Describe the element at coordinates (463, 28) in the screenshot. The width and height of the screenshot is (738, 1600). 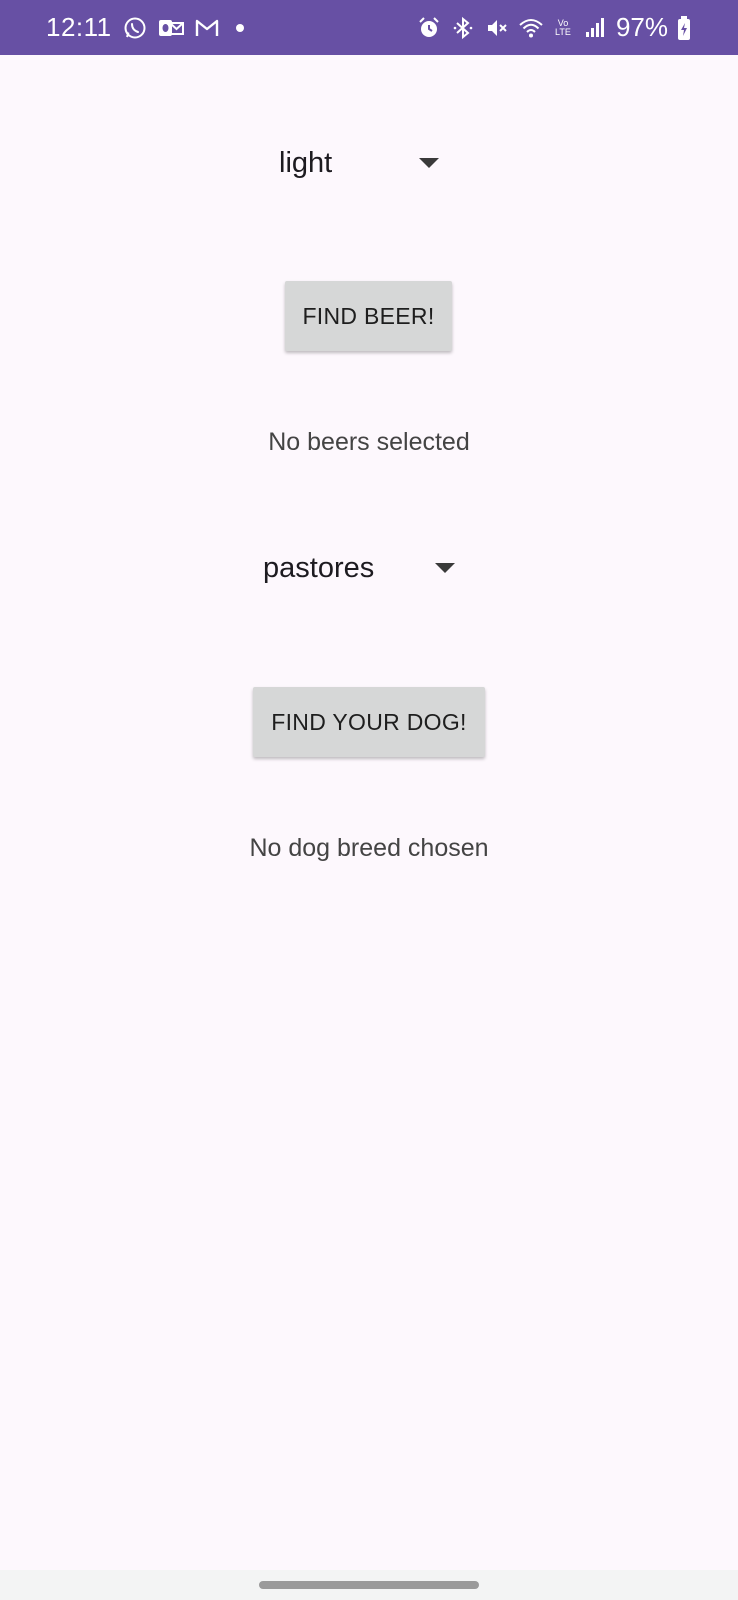
I see `bluetooth-icon` at that location.